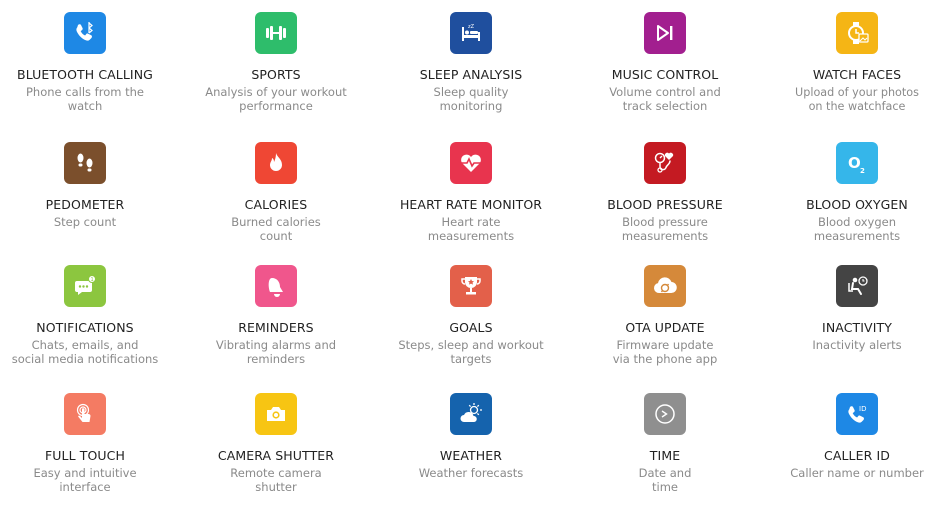 This screenshot has height=511, width=936. I want to click on feature-title: HEART RATE MONITOR, so click(471, 204).